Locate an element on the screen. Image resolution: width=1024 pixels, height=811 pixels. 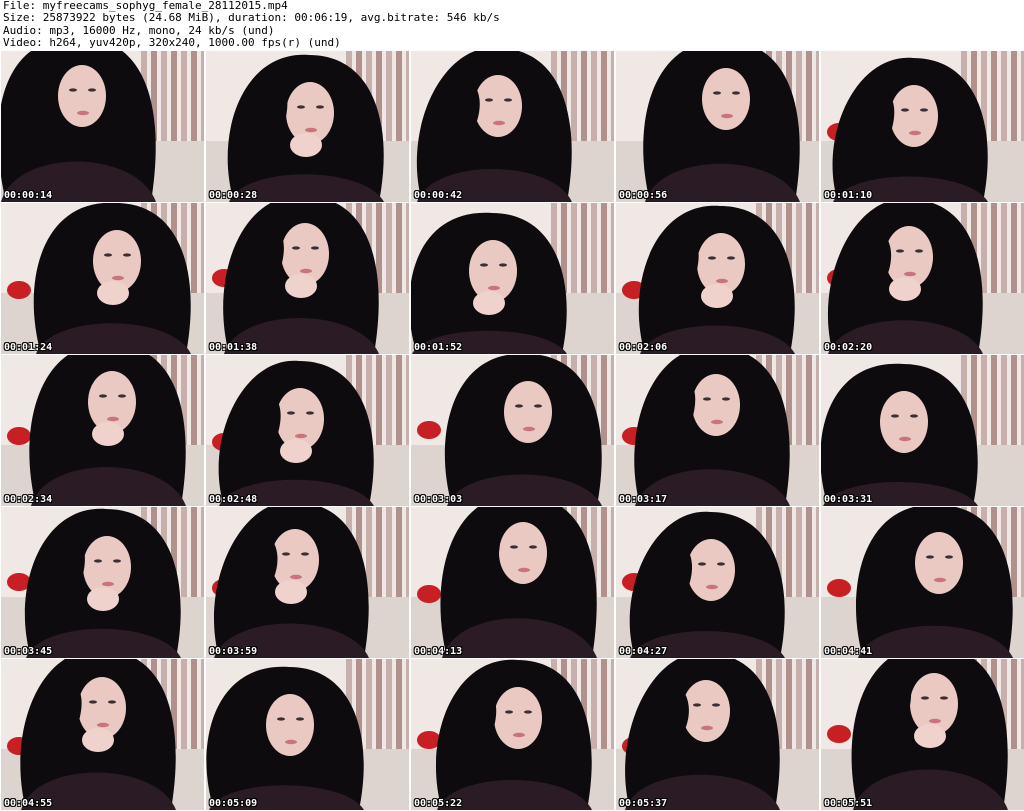
thumbnail-timestamp: 00:02:20 is located at coordinates (848, 347).